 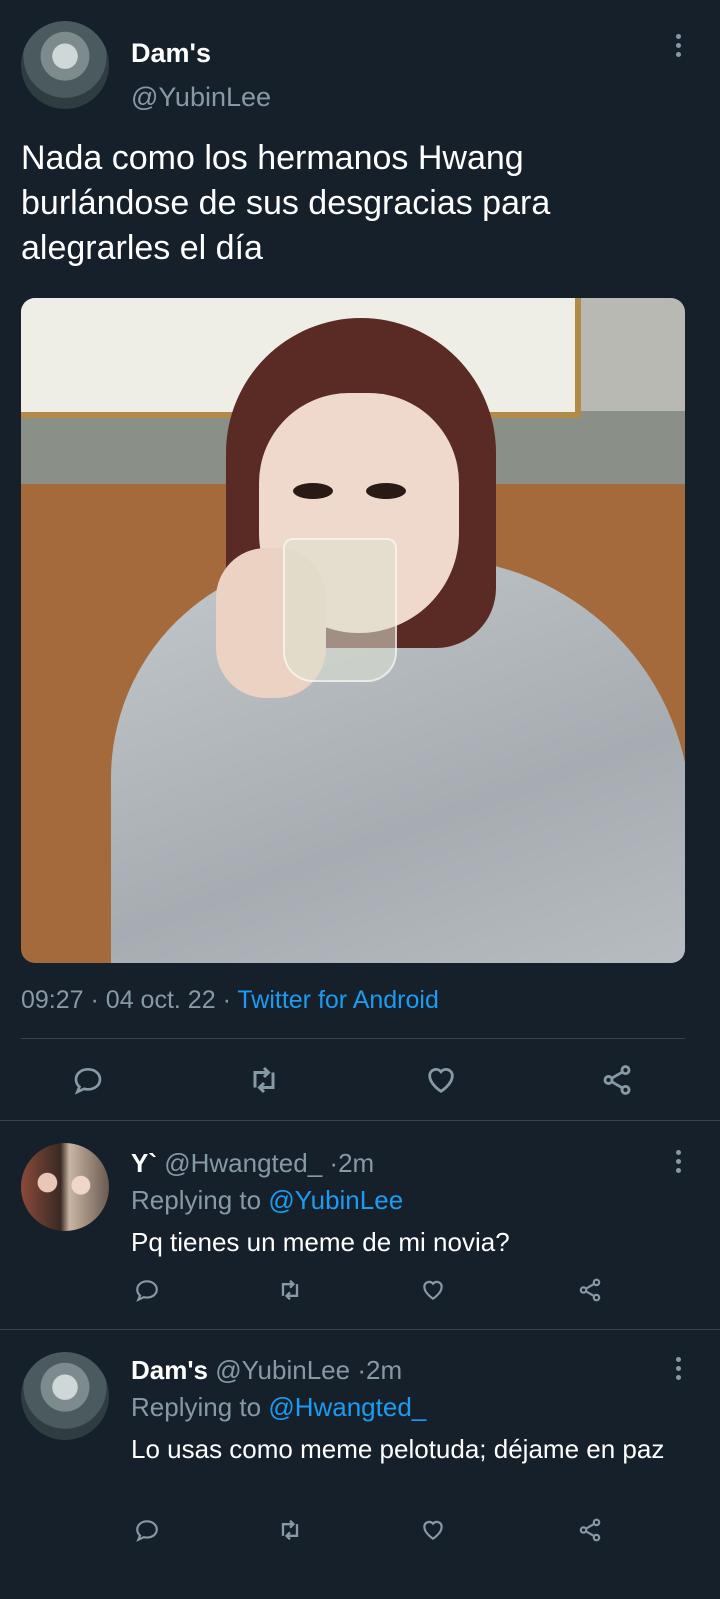 What do you see at coordinates (267, 1200) in the screenshot?
I see `replying-to: Replying to @YubinLee` at bounding box center [267, 1200].